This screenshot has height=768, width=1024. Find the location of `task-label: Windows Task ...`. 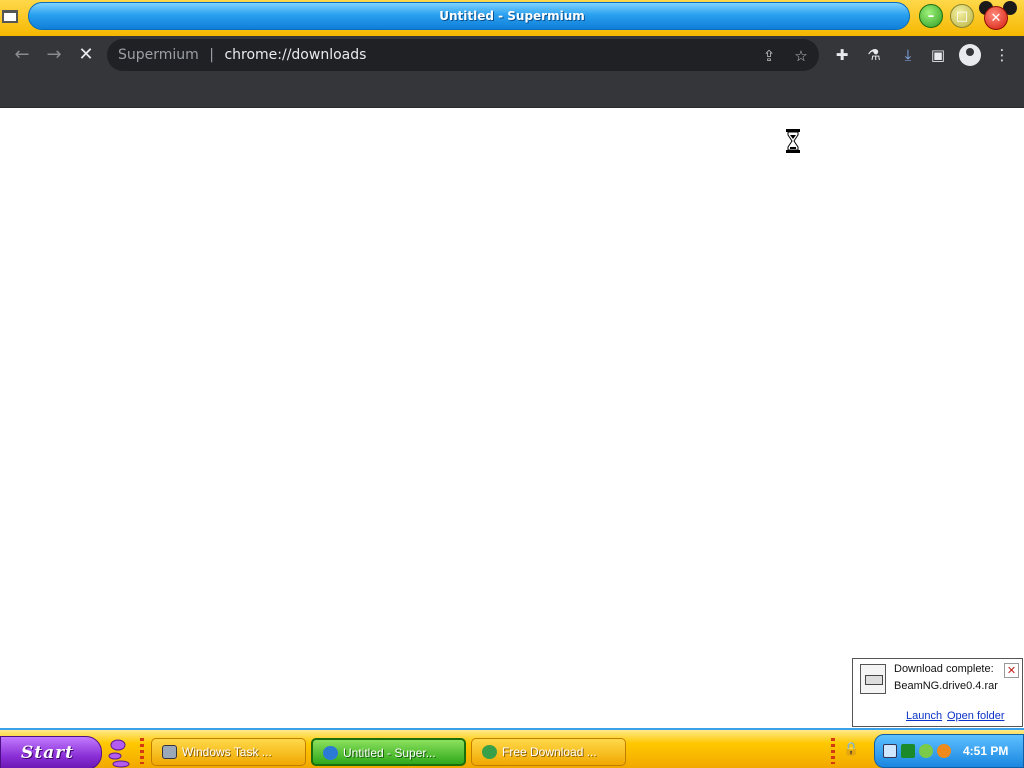

task-label: Windows Task ... is located at coordinates (227, 752).